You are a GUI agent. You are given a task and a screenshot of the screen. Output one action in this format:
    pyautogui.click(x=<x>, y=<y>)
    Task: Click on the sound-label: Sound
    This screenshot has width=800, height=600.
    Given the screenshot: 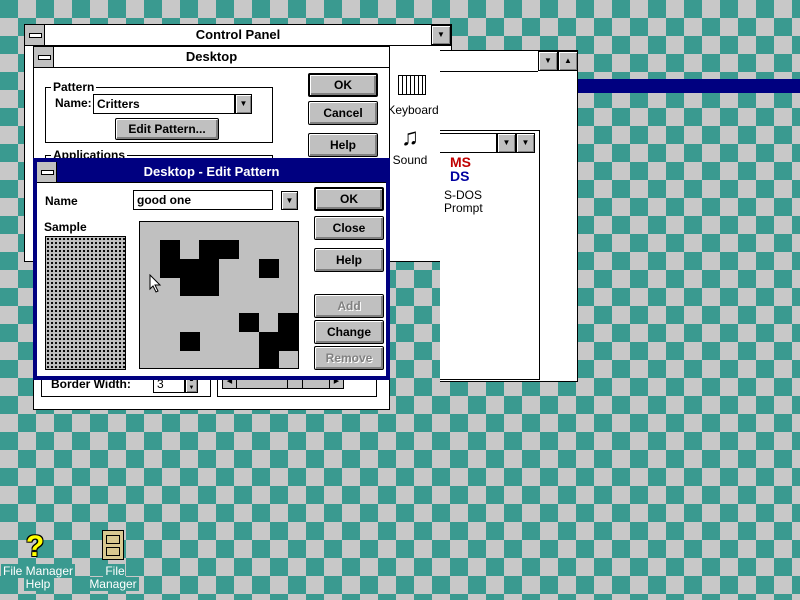 What is the action you would take?
    pyautogui.click(x=410, y=160)
    